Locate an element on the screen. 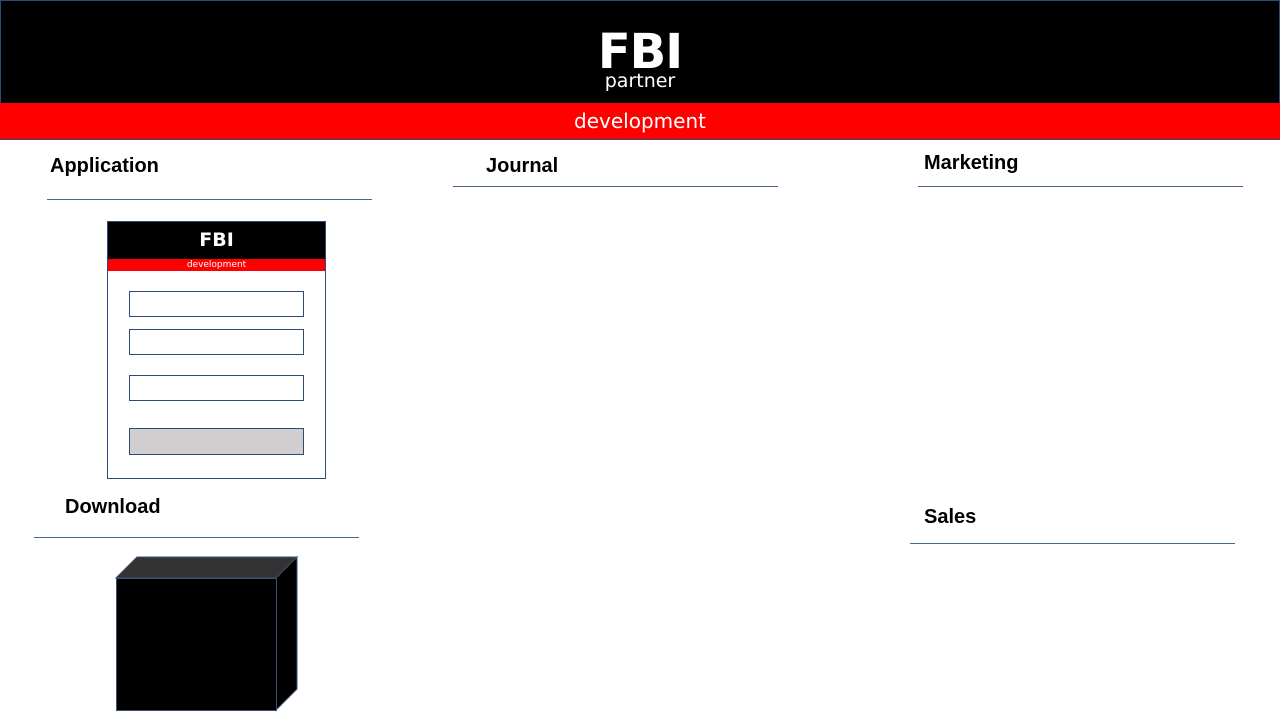  box-top-face is located at coordinates (206, 567).